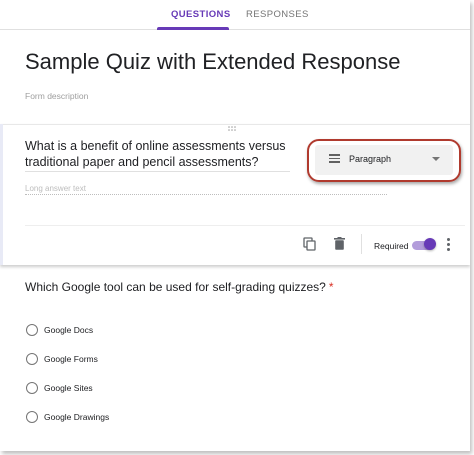  Describe the element at coordinates (430, 244) in the screenshot. I see `required-toggle-knob` at that location.